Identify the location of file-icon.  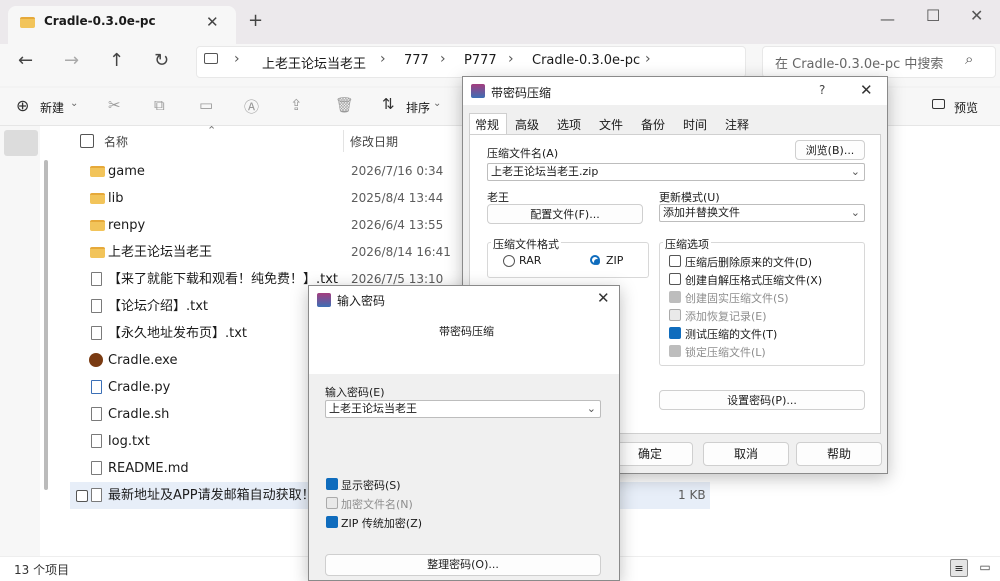
(96, 414).